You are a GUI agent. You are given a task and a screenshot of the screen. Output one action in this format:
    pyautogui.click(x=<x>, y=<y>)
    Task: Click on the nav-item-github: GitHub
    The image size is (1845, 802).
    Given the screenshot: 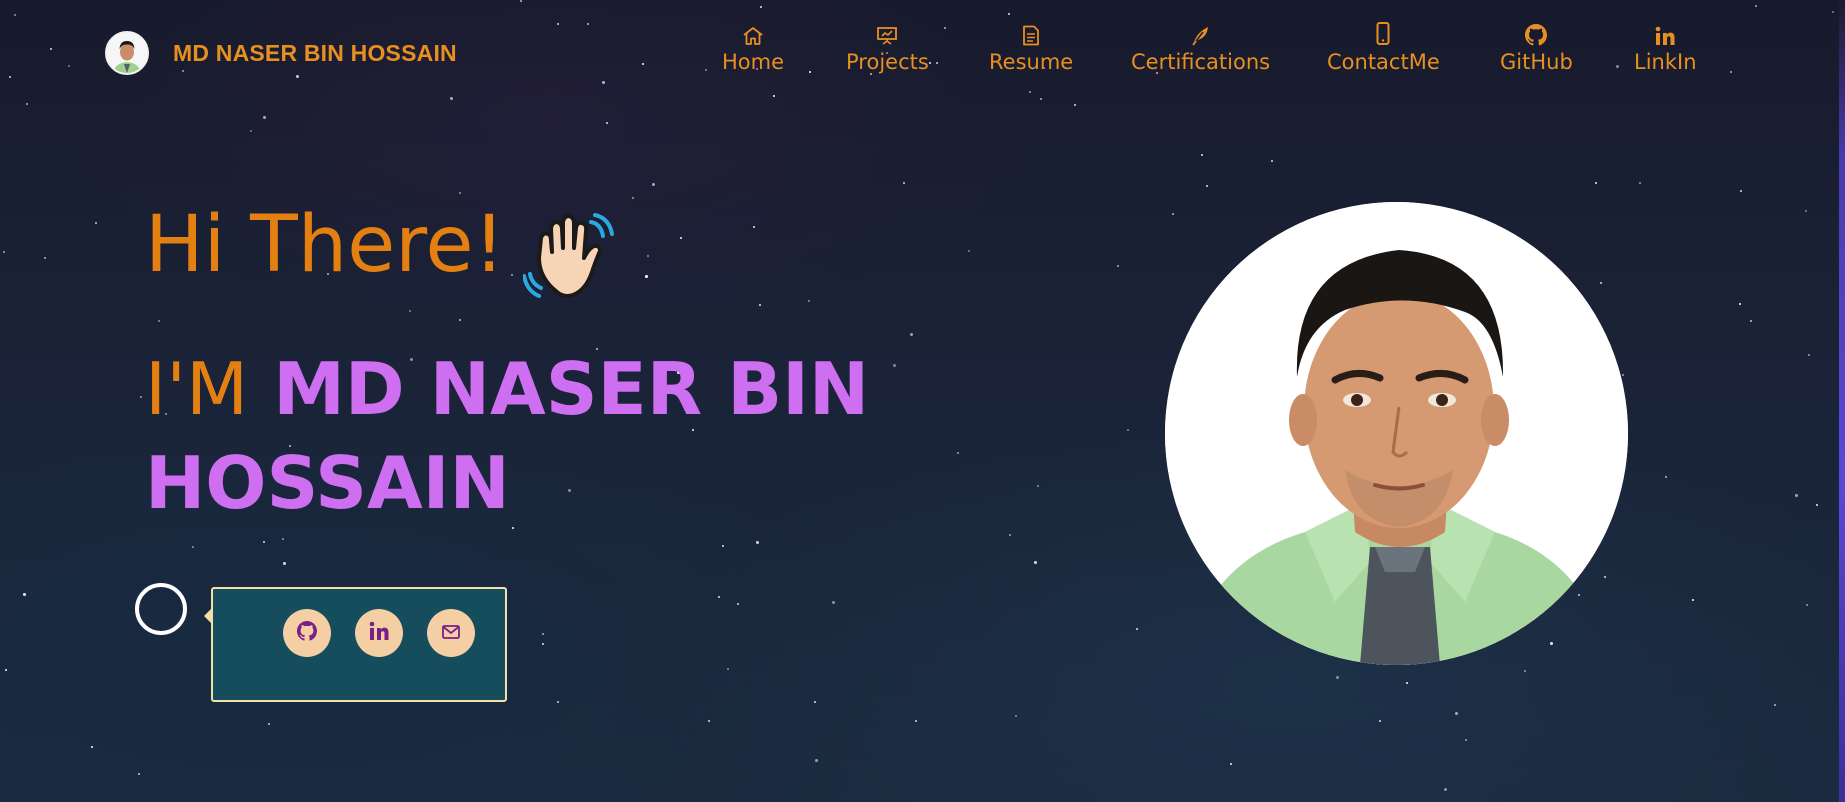 What is the action you would take?
    pyautogui.click(x=1536, y=47)
    